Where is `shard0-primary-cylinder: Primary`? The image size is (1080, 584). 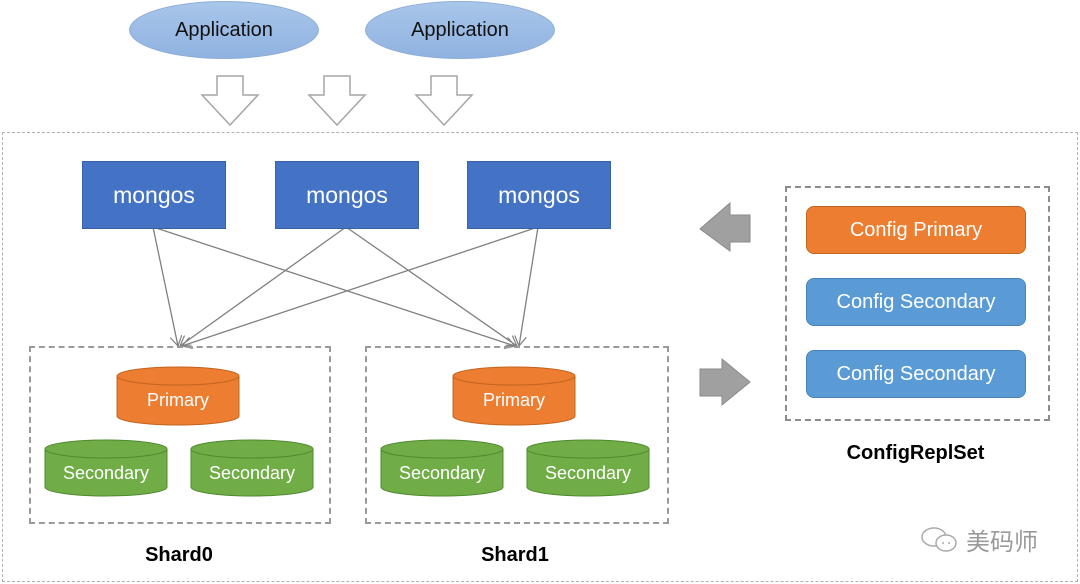
shard0-primary-cylinder: Primary is located at coordinates (178, 396).